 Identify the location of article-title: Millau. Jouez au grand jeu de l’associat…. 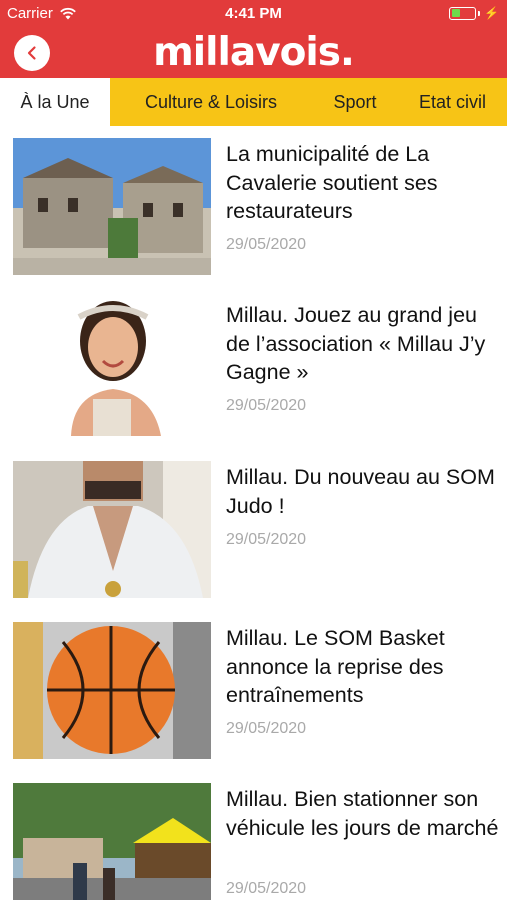
(356, 343).